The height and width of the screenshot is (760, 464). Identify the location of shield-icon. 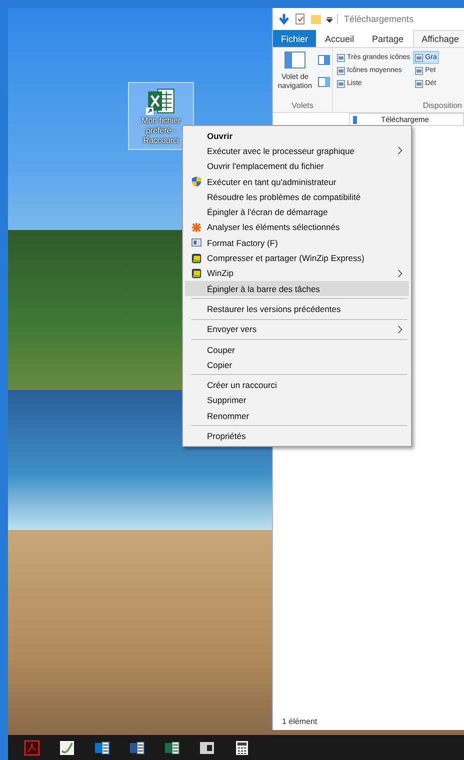
(196, 182).